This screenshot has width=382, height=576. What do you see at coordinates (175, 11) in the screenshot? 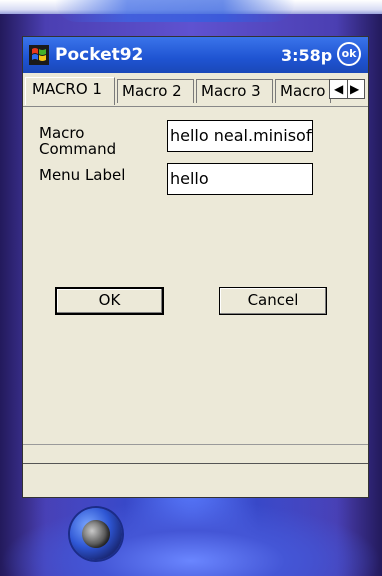
I see `device-top-glow` at bounding box center [175, 11].